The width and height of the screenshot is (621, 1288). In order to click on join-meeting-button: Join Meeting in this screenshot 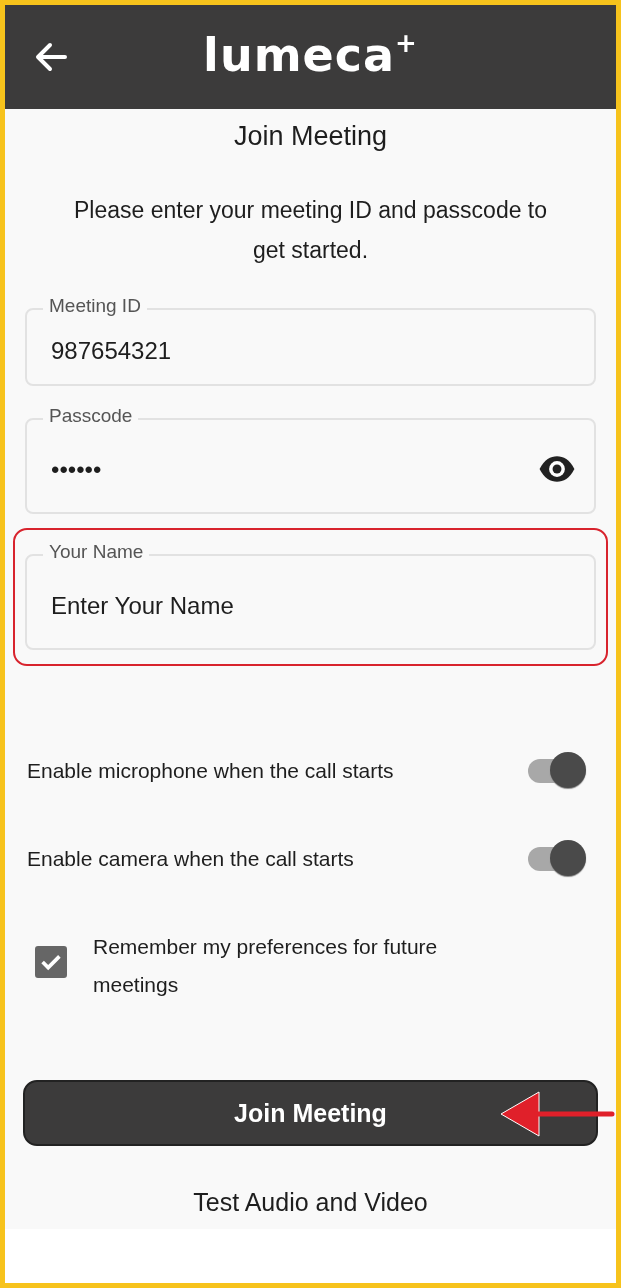, I will do `click(310, 1113)`.